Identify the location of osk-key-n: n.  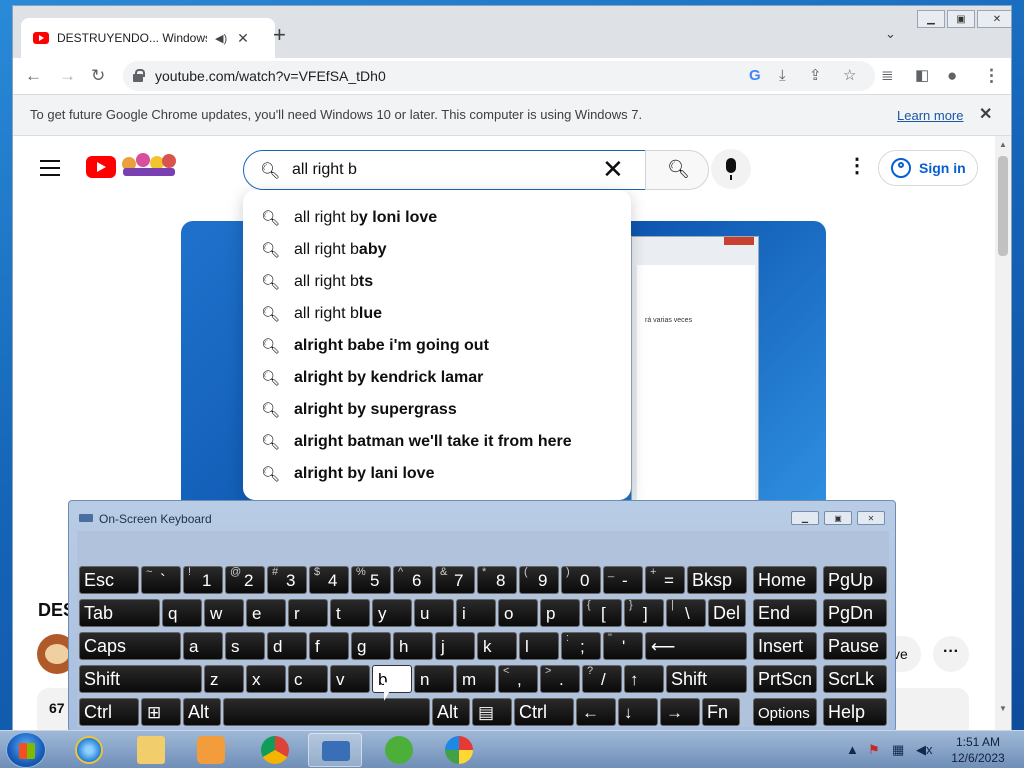
(434, 679).